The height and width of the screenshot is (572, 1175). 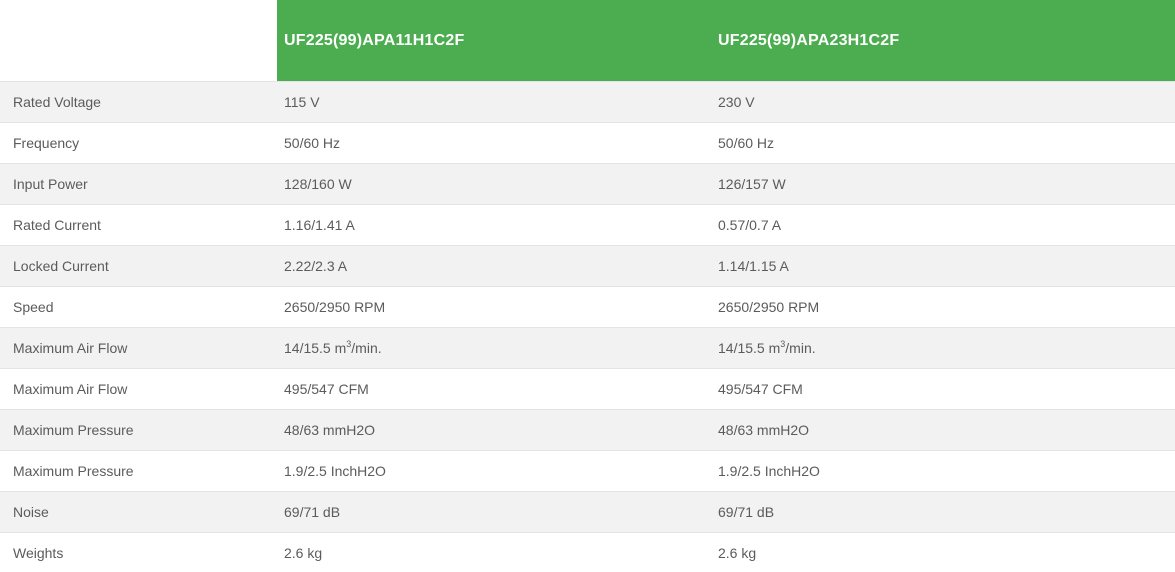 What do you see at coordinates (326, 389) in the screenshot?
I see `row-value-col1: 495/547 CFM` at bounding box center [326, 389].